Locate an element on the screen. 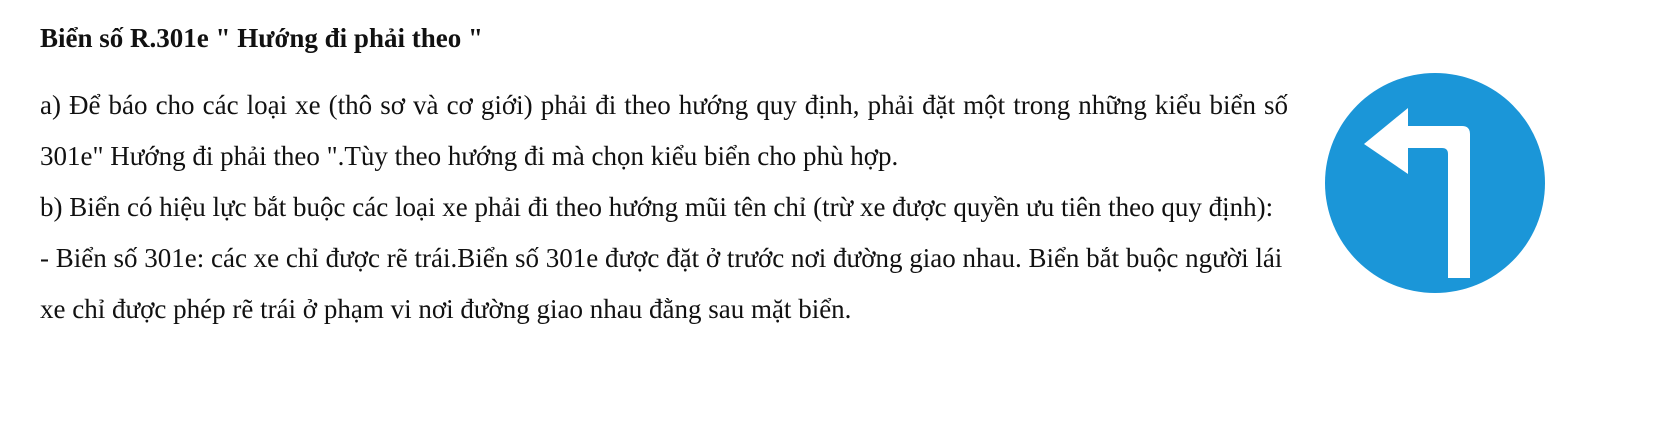 The image size is (1654, 424). turn-left-sign-icon is located at coordinates (1435, 183).